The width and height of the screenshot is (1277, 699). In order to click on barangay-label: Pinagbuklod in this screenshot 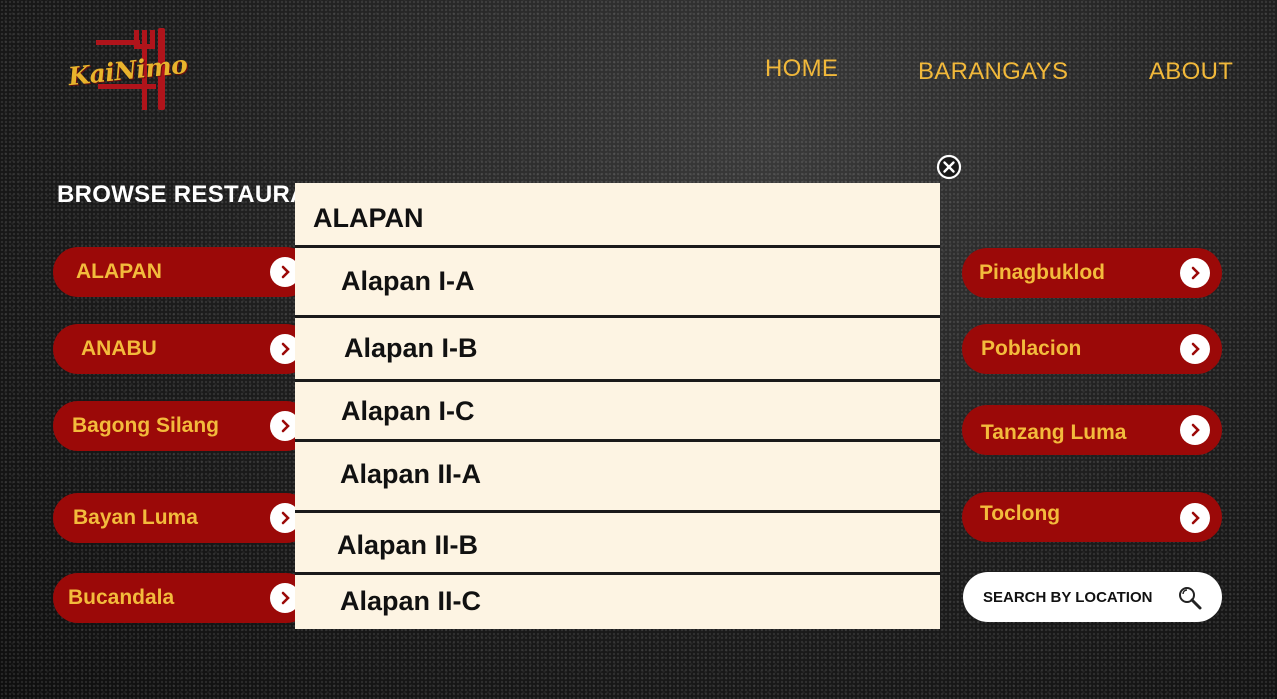, I will do `click(1042, 272)`.